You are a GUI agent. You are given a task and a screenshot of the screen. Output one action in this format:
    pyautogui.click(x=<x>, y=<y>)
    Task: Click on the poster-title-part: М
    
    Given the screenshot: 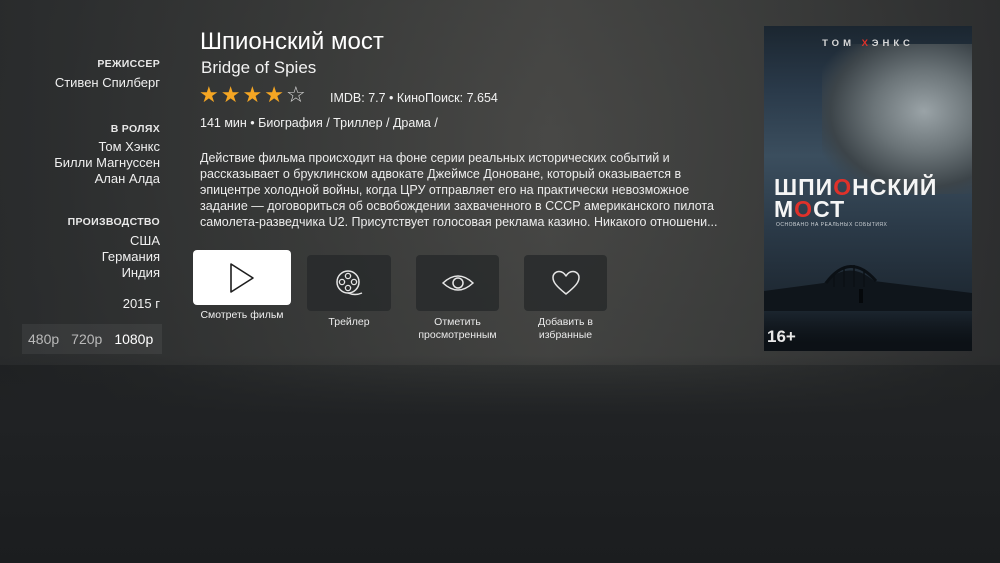 What is the action you would take?
    pyautogui.click(x=784, y=209)
    